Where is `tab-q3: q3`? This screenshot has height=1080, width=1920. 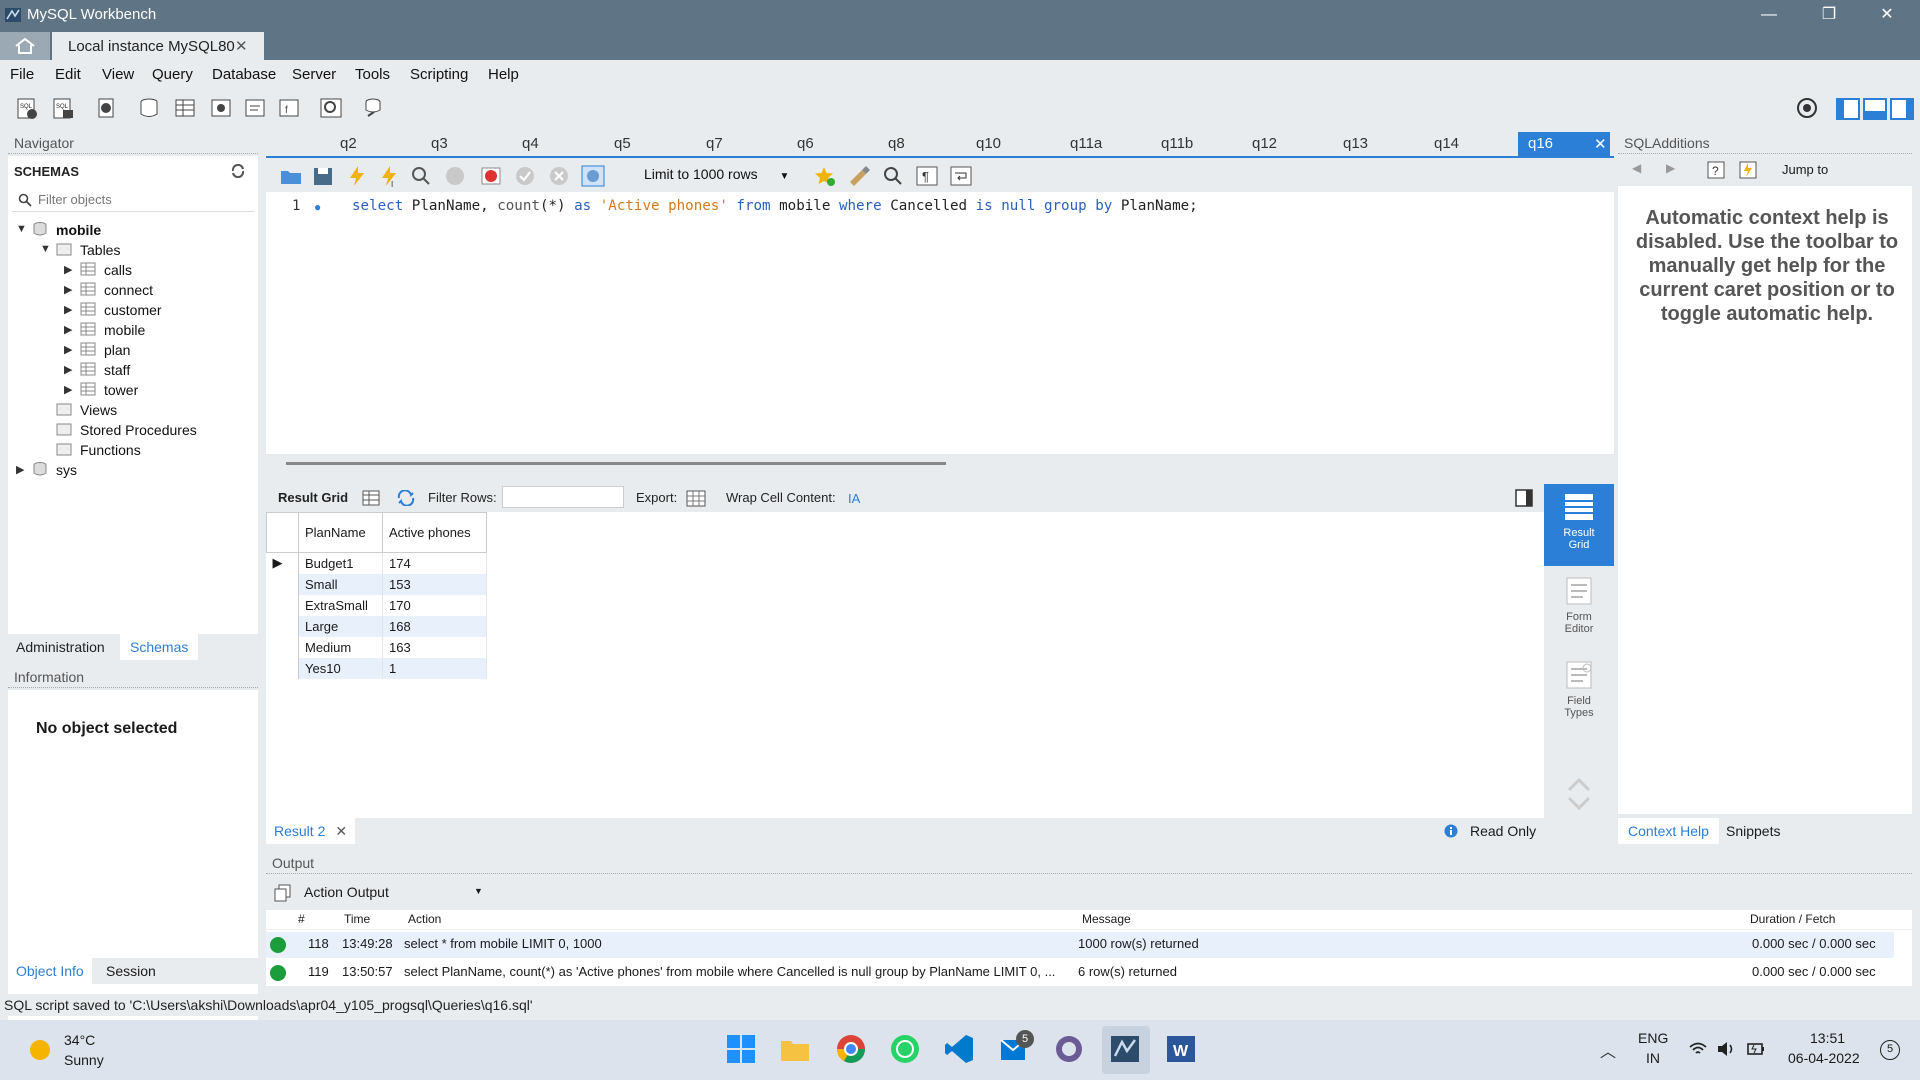
tab-q3: q3 is located at coordinates (439, 143).